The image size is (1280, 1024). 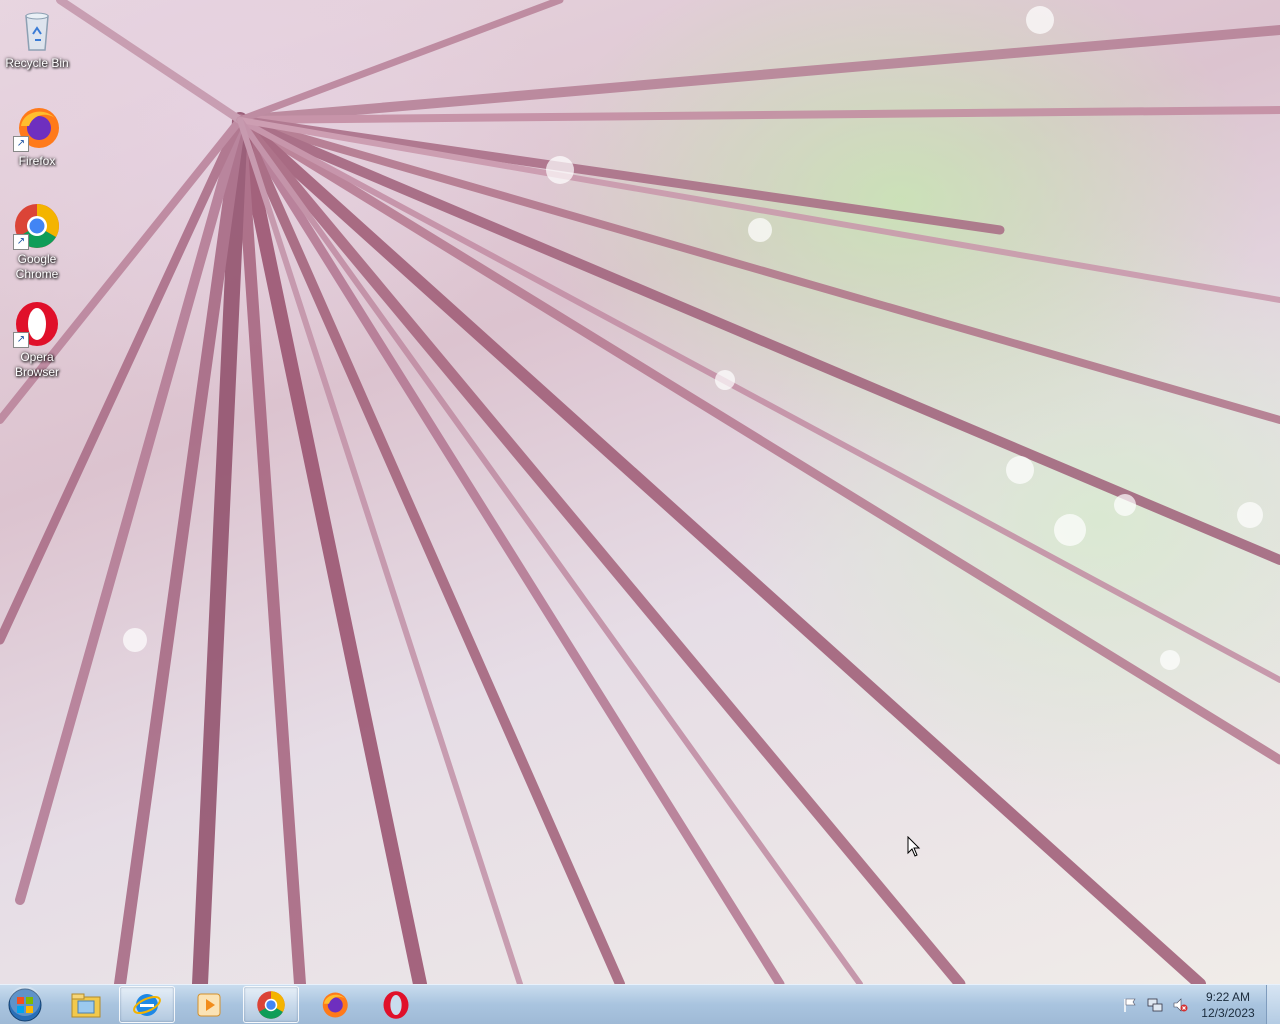 I want to click on taskbar-chrome, so click(x=271, y=1004).